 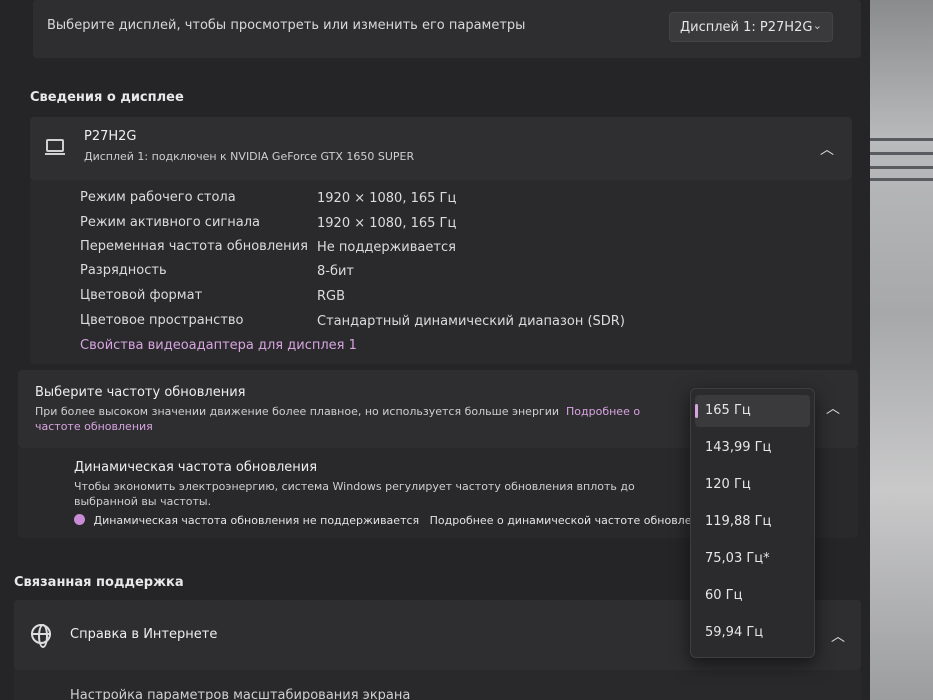 What do you see at coordinates (123, 270) in the screenshot?
I see `info-label-bit-depth: Разрядность` at bounding box center [123, 270].